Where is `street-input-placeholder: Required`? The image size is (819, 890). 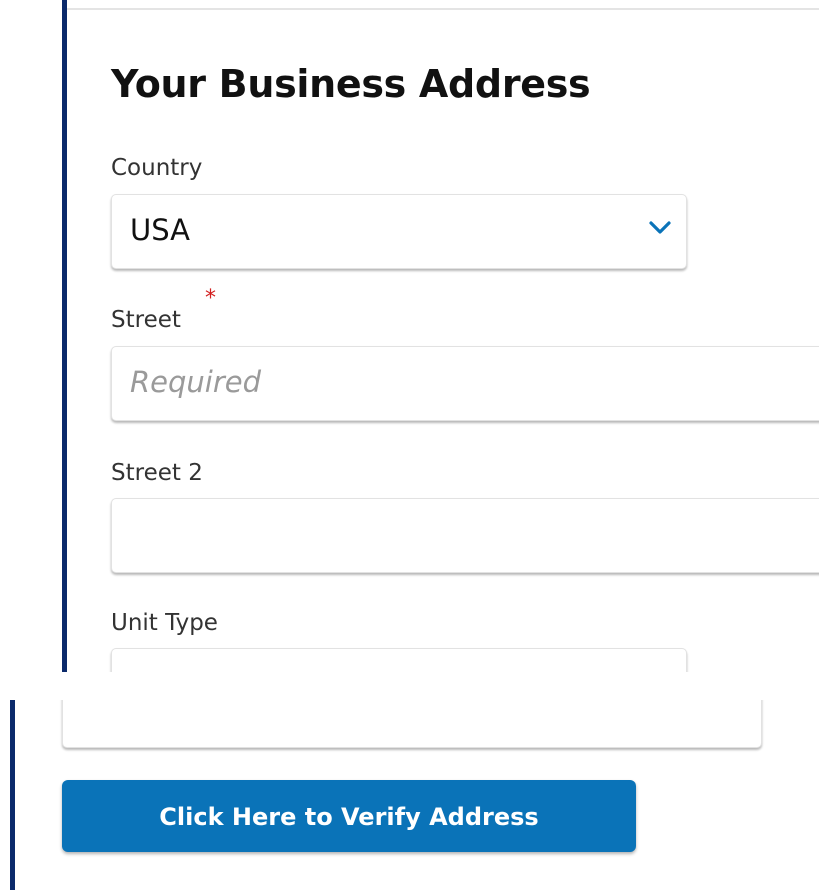 street-input-placeholder: Required is located at coordinates (196, 382).